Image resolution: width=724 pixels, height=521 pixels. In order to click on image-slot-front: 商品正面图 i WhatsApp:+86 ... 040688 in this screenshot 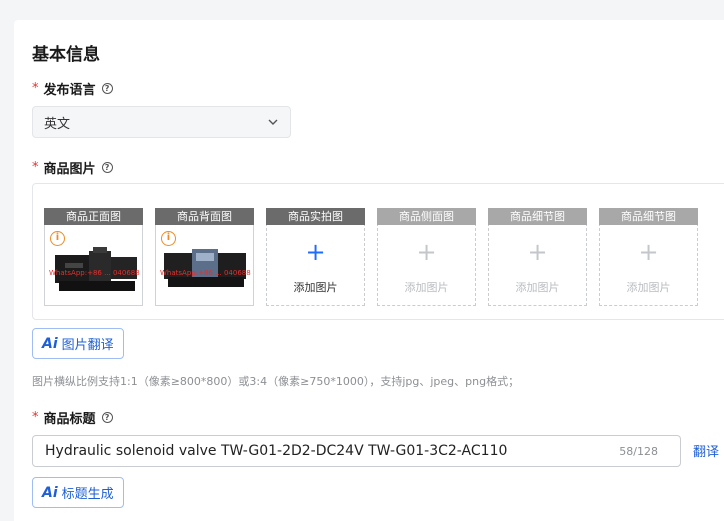, I will do `click(93, 257)`.